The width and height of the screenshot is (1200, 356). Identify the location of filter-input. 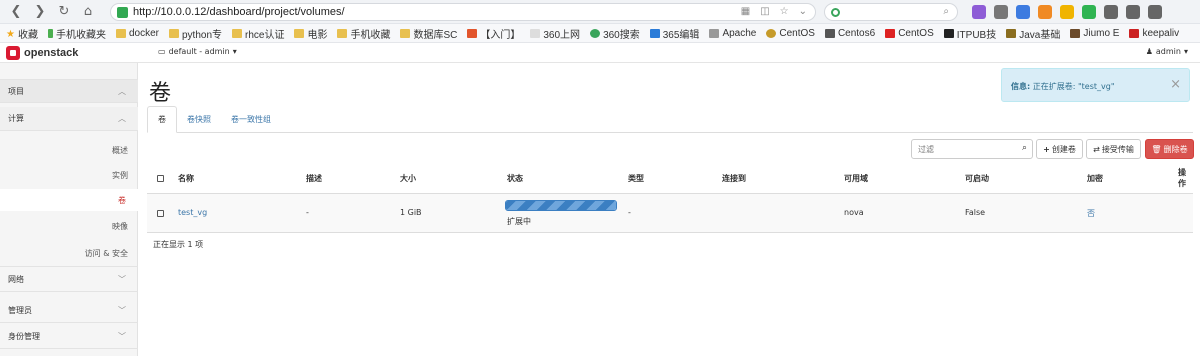
(962, 149).